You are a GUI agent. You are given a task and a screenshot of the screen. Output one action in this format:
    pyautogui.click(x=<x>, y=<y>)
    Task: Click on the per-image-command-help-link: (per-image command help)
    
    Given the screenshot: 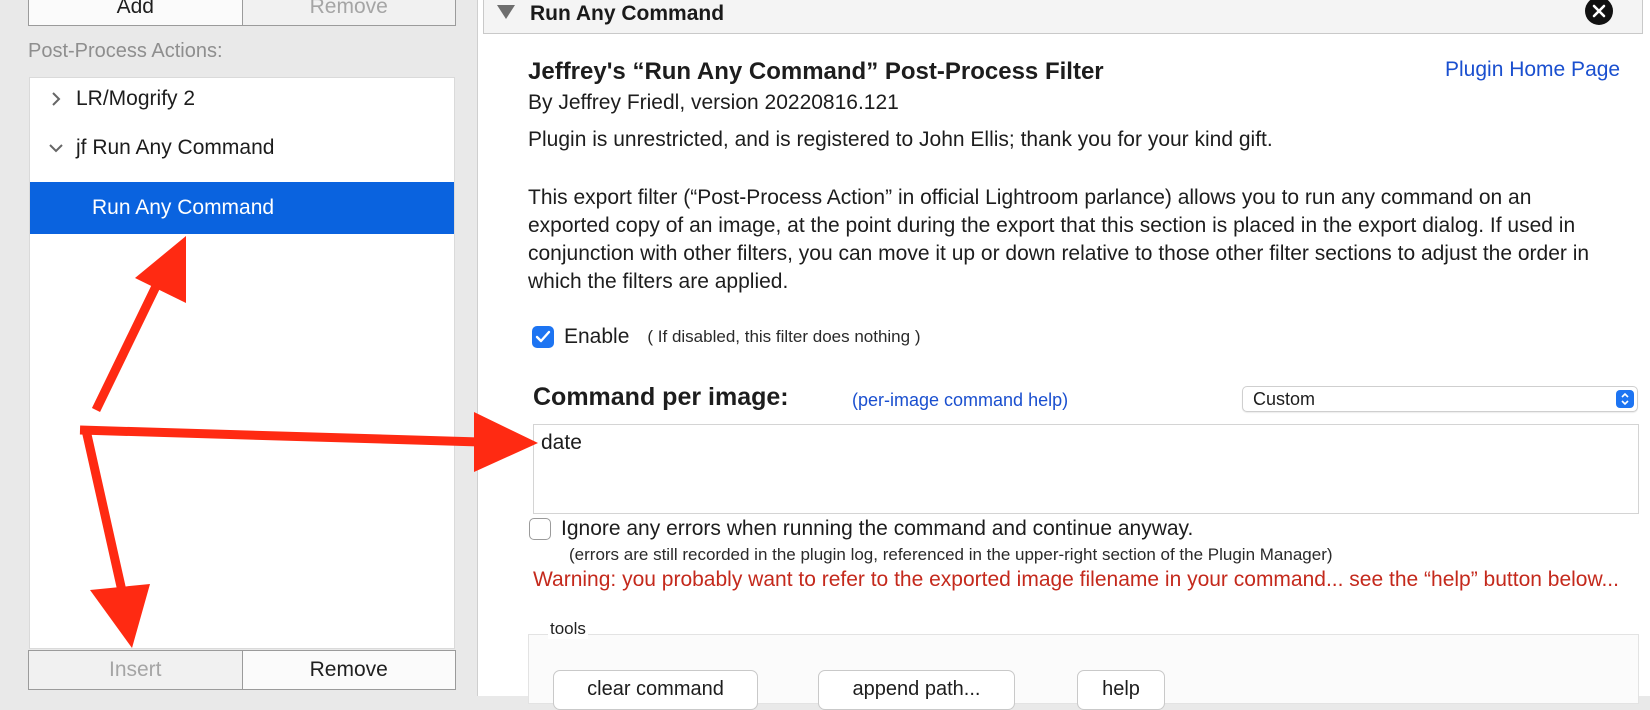 What is the action you would take?
    pyautogui.click(x=960, y=400)
    